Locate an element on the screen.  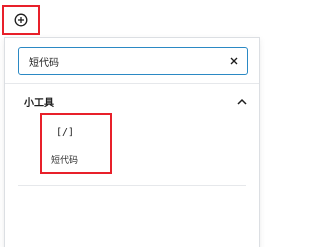
add-block-button is located at coordinates (21, 20).